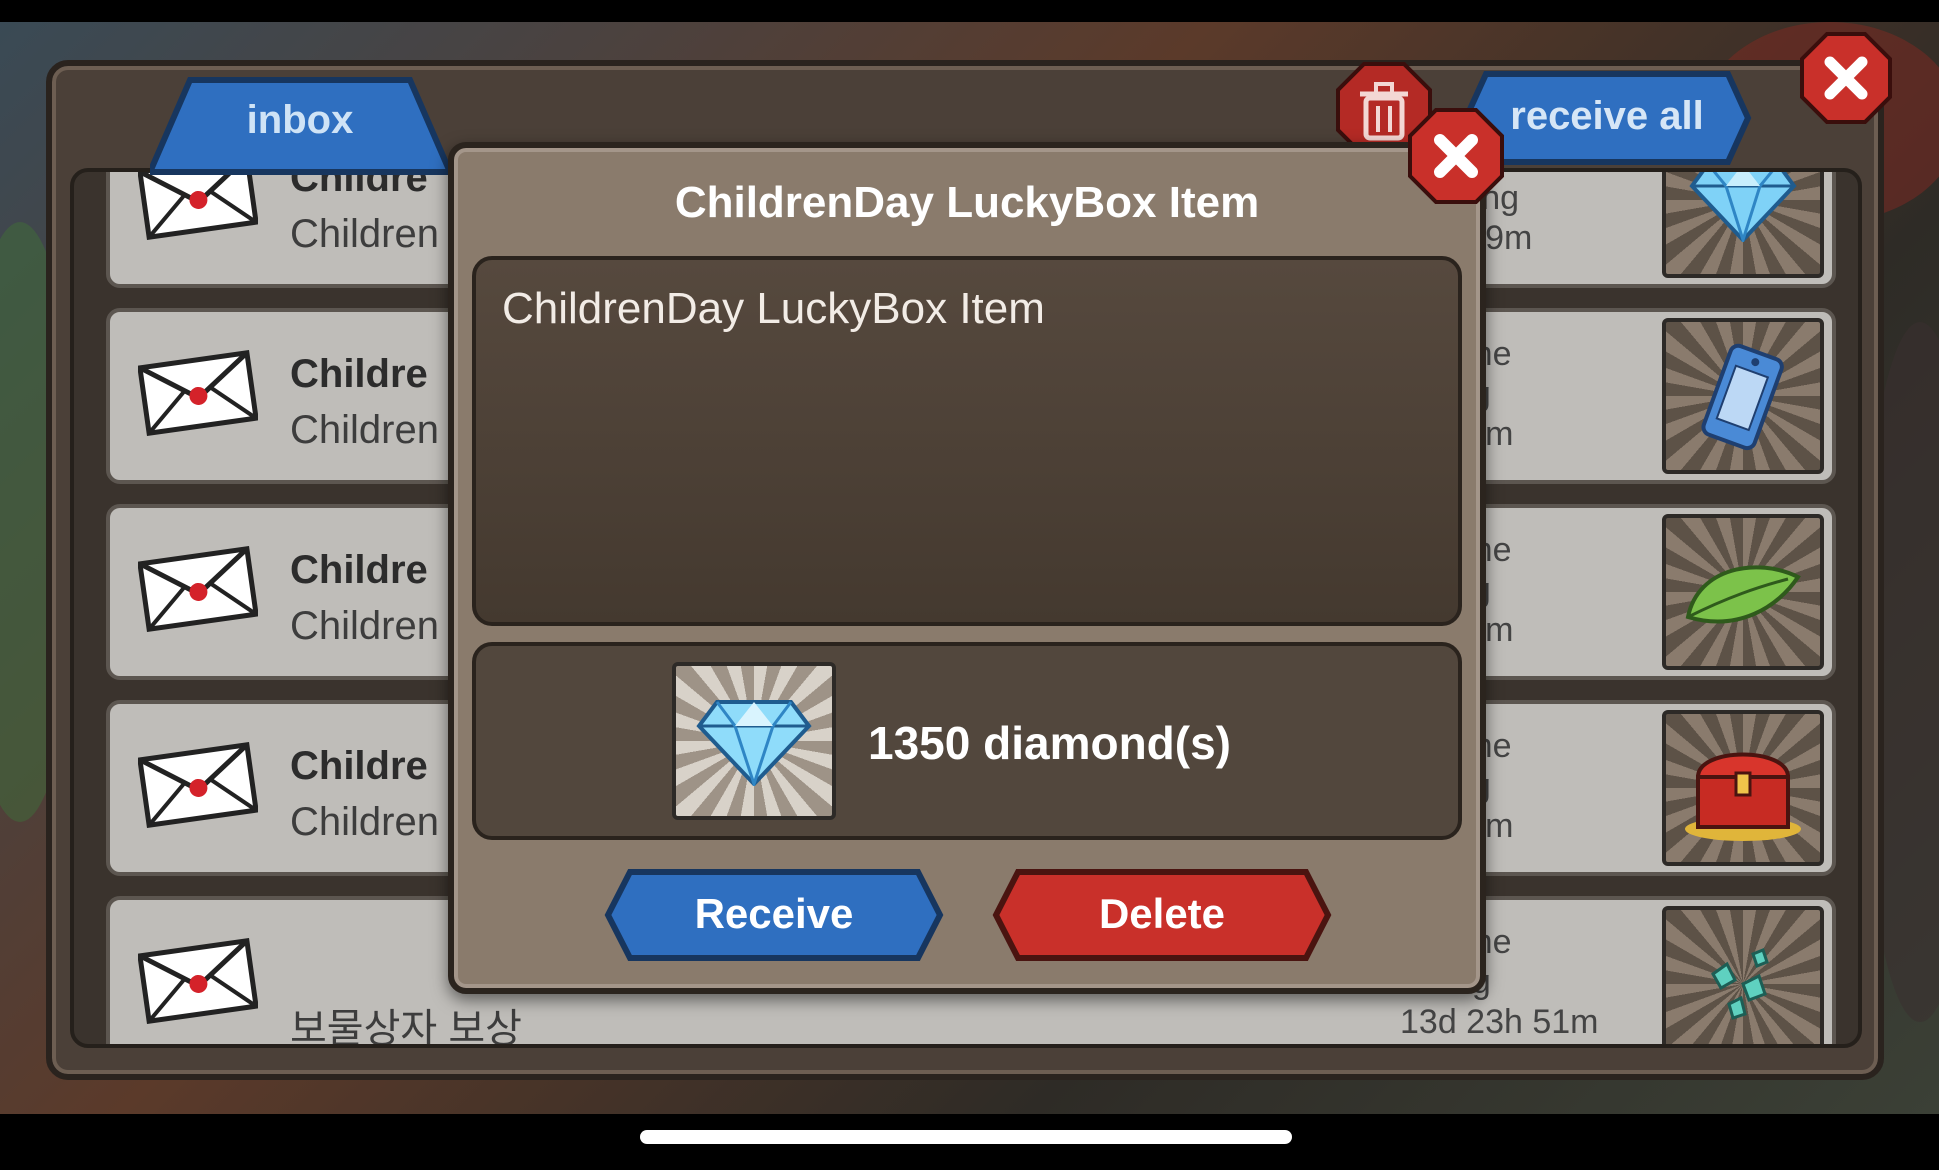 This screenshot has height=1170, width=1939. Describe the element at coordinates (300, 120) in the screenshot. I see `tab-inbox-label: inbox` at that location.